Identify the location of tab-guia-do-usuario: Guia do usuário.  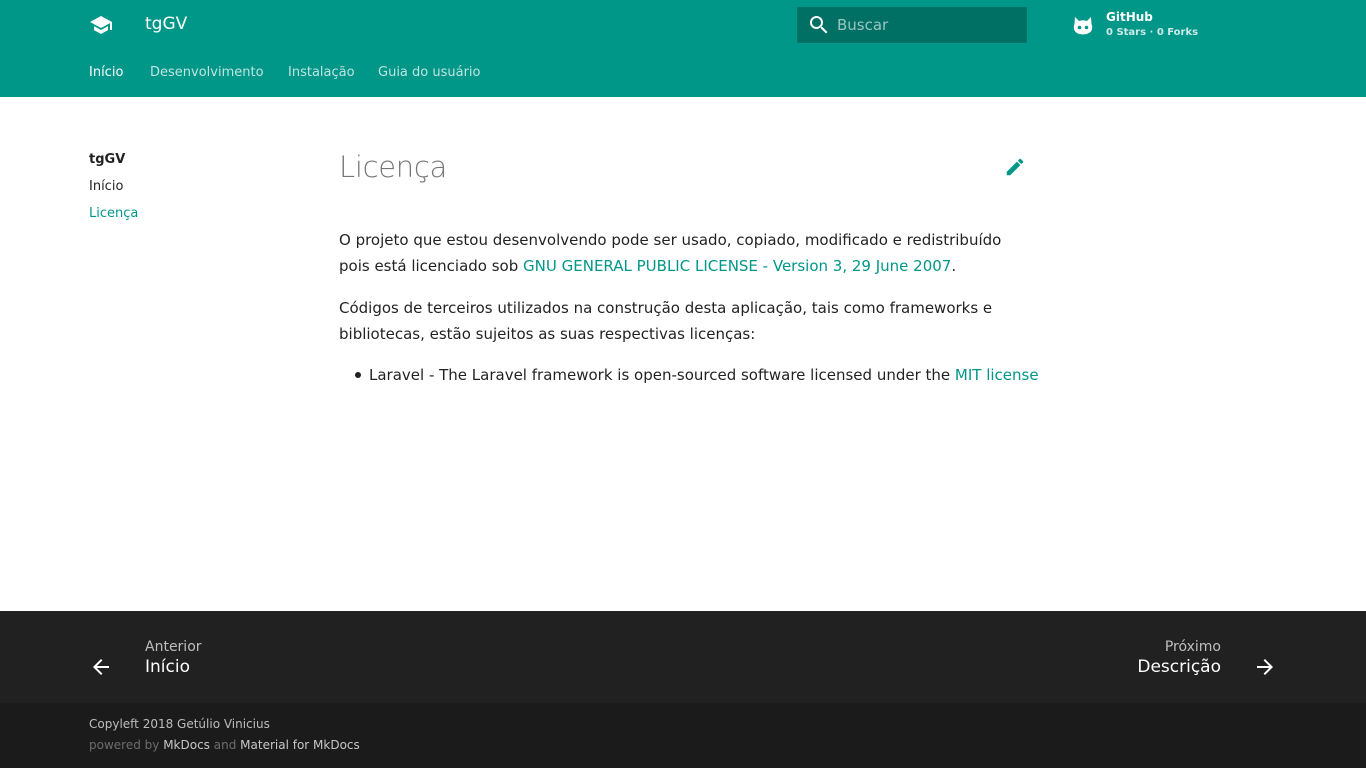
(429, 72).